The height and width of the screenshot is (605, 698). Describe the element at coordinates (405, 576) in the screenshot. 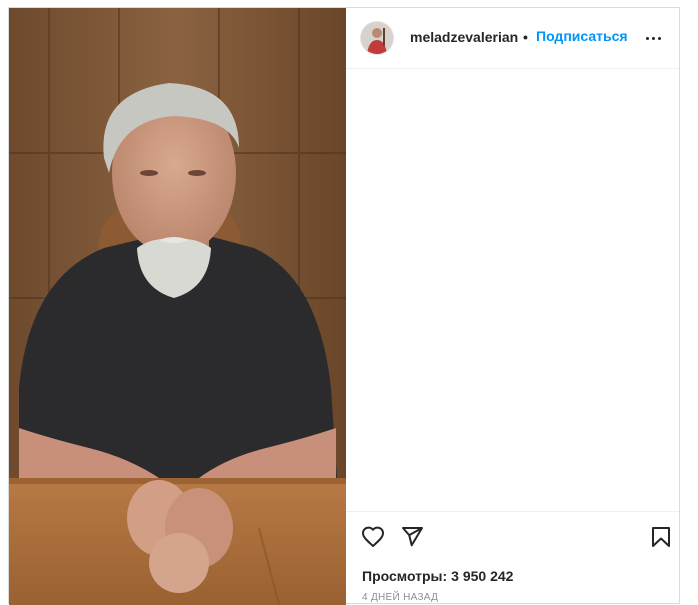

I see `views-label: Просмотры:` at that location.